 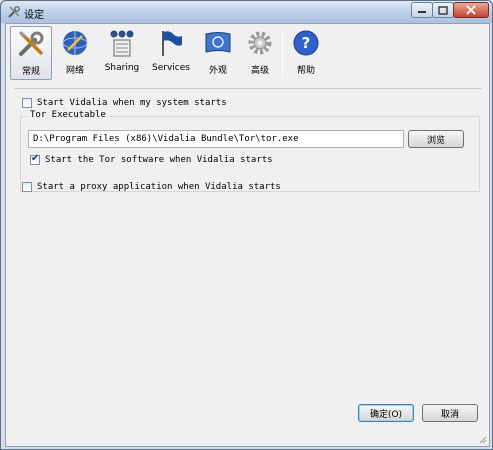 I want to click on settings-toolbar: 常规 网络 Sharing Services 外观 高级 ? 帮助, so click(x=247, y=54).